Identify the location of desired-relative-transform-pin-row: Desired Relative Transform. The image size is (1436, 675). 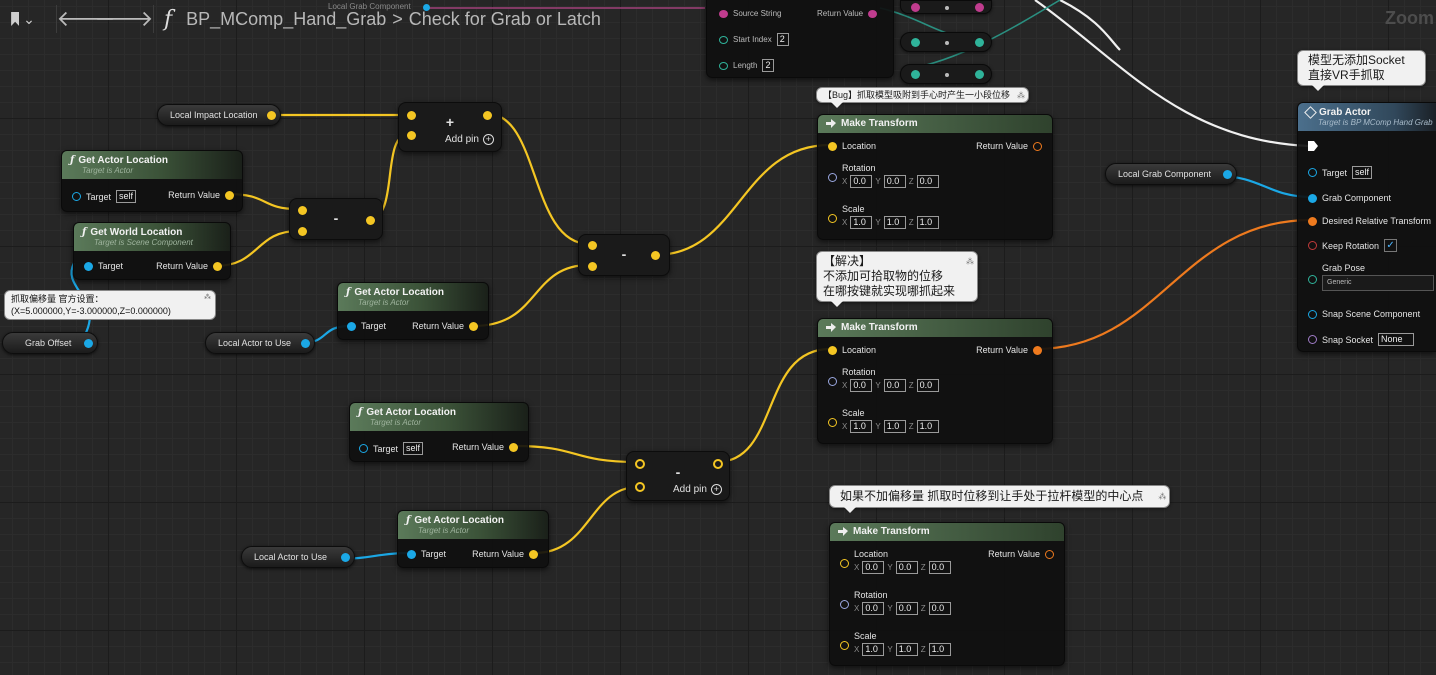
(1369, 221).